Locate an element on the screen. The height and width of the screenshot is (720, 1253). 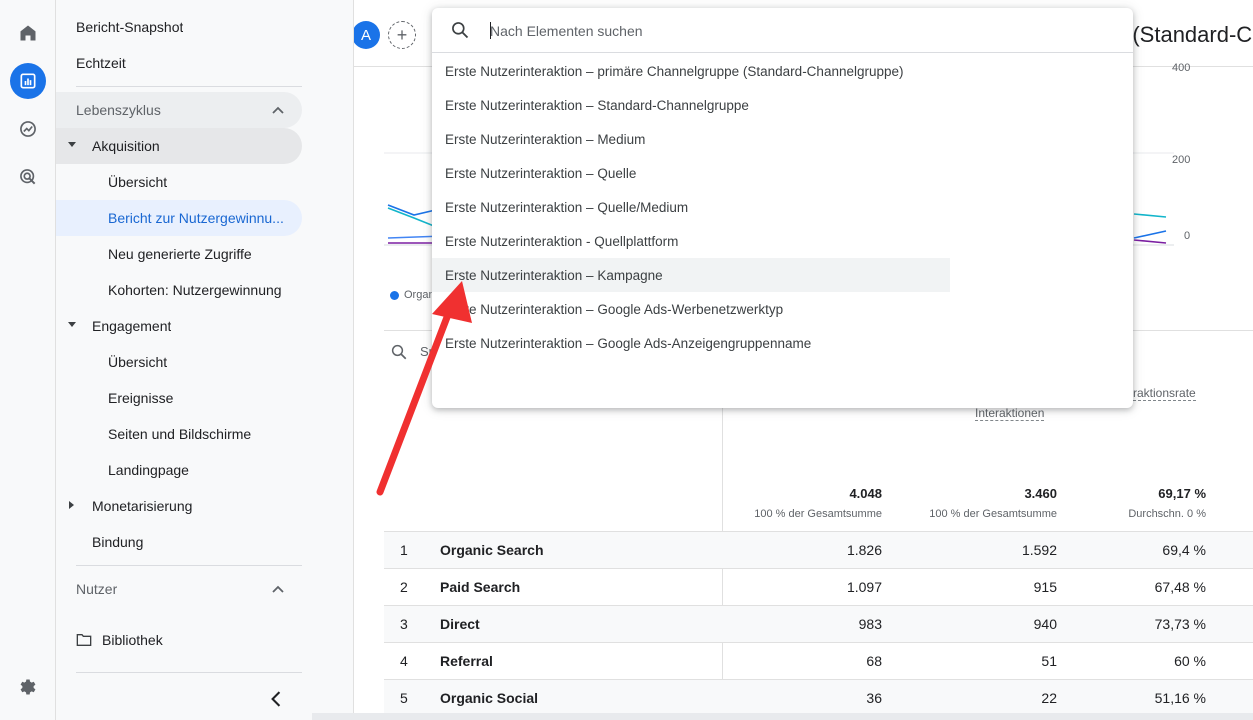
reports-button is located at coordinates (28, 81).